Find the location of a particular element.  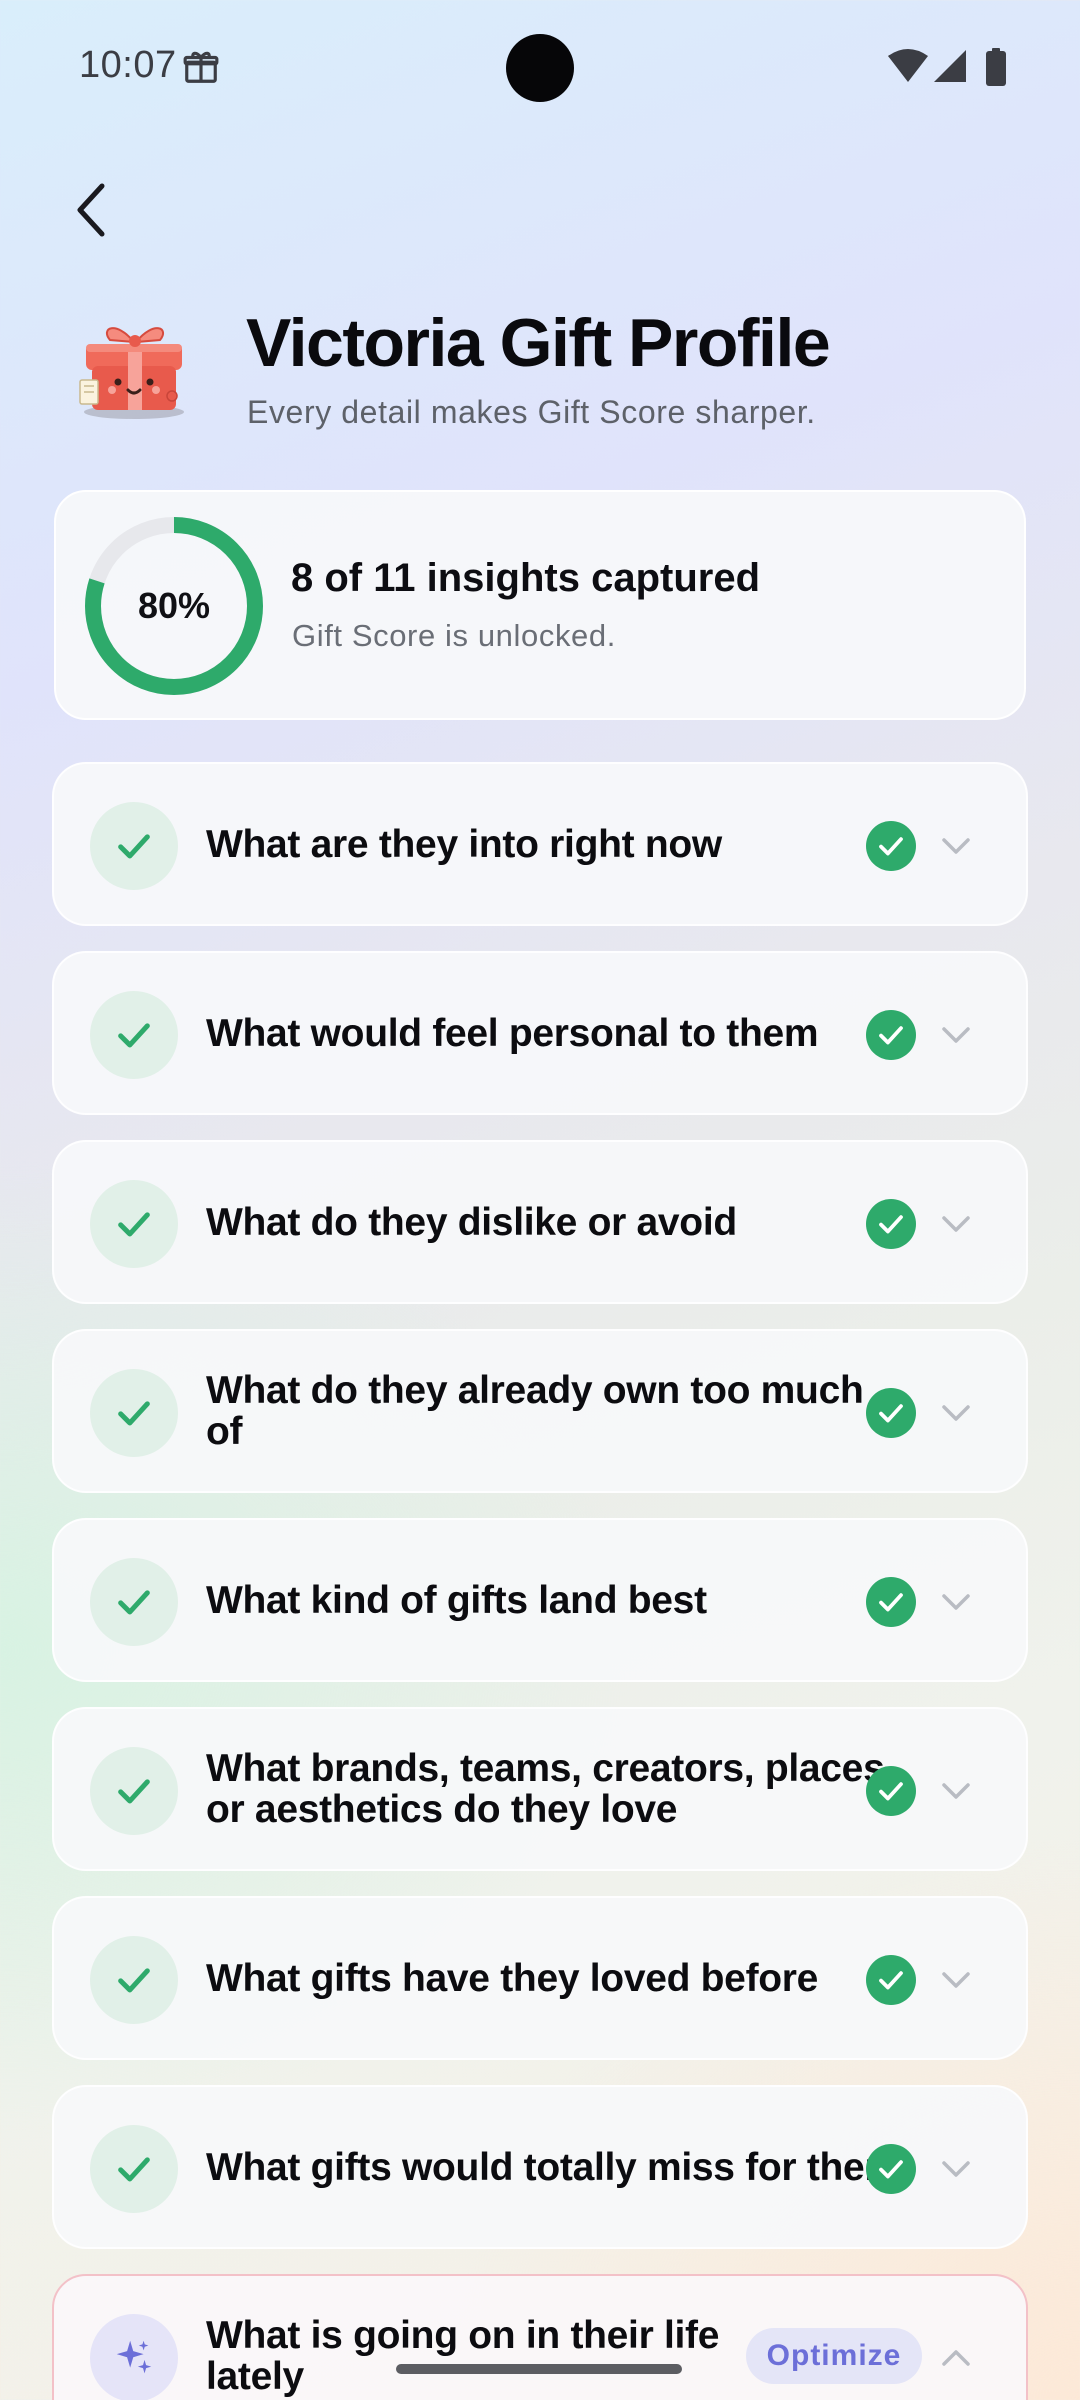

status-bar: 10:07 is located at coordinates (540, 68).